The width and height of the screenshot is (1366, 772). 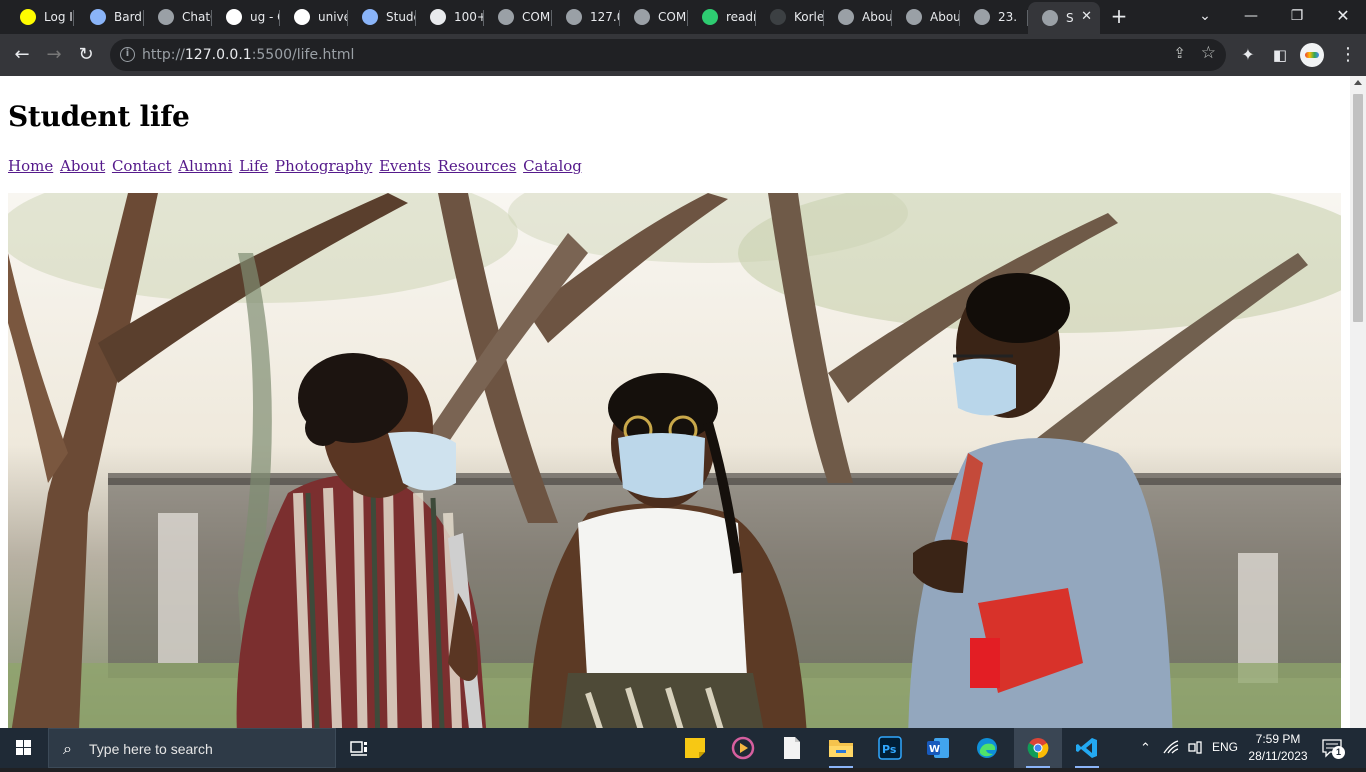 I want to click on menu-kebab-icon: ⋮, so click(x=1348, y=55).